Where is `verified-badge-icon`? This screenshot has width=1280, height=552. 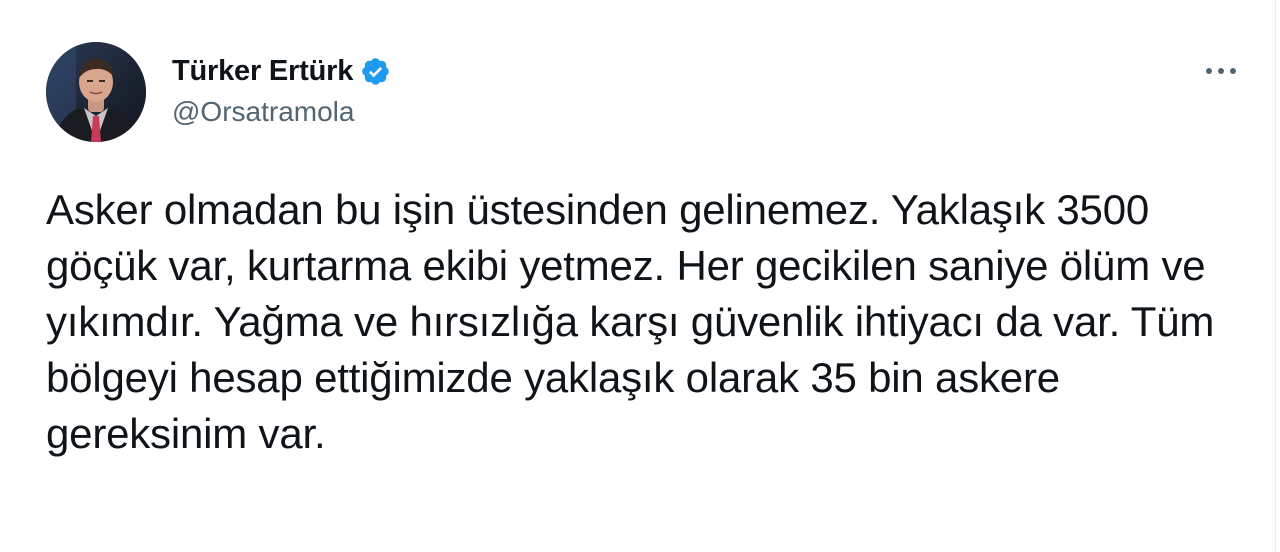 verified-badge-icon is located at coordinates (375, 71).